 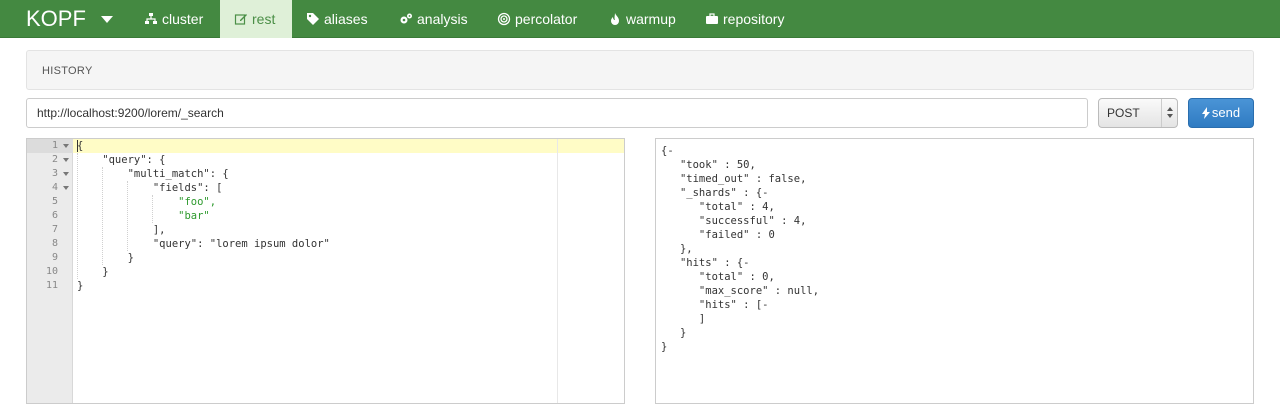 What do you see at coordinates (153, 174) in the screenshot?
I see `code-line: "multi_match": {` at bounding box center [153, 174].